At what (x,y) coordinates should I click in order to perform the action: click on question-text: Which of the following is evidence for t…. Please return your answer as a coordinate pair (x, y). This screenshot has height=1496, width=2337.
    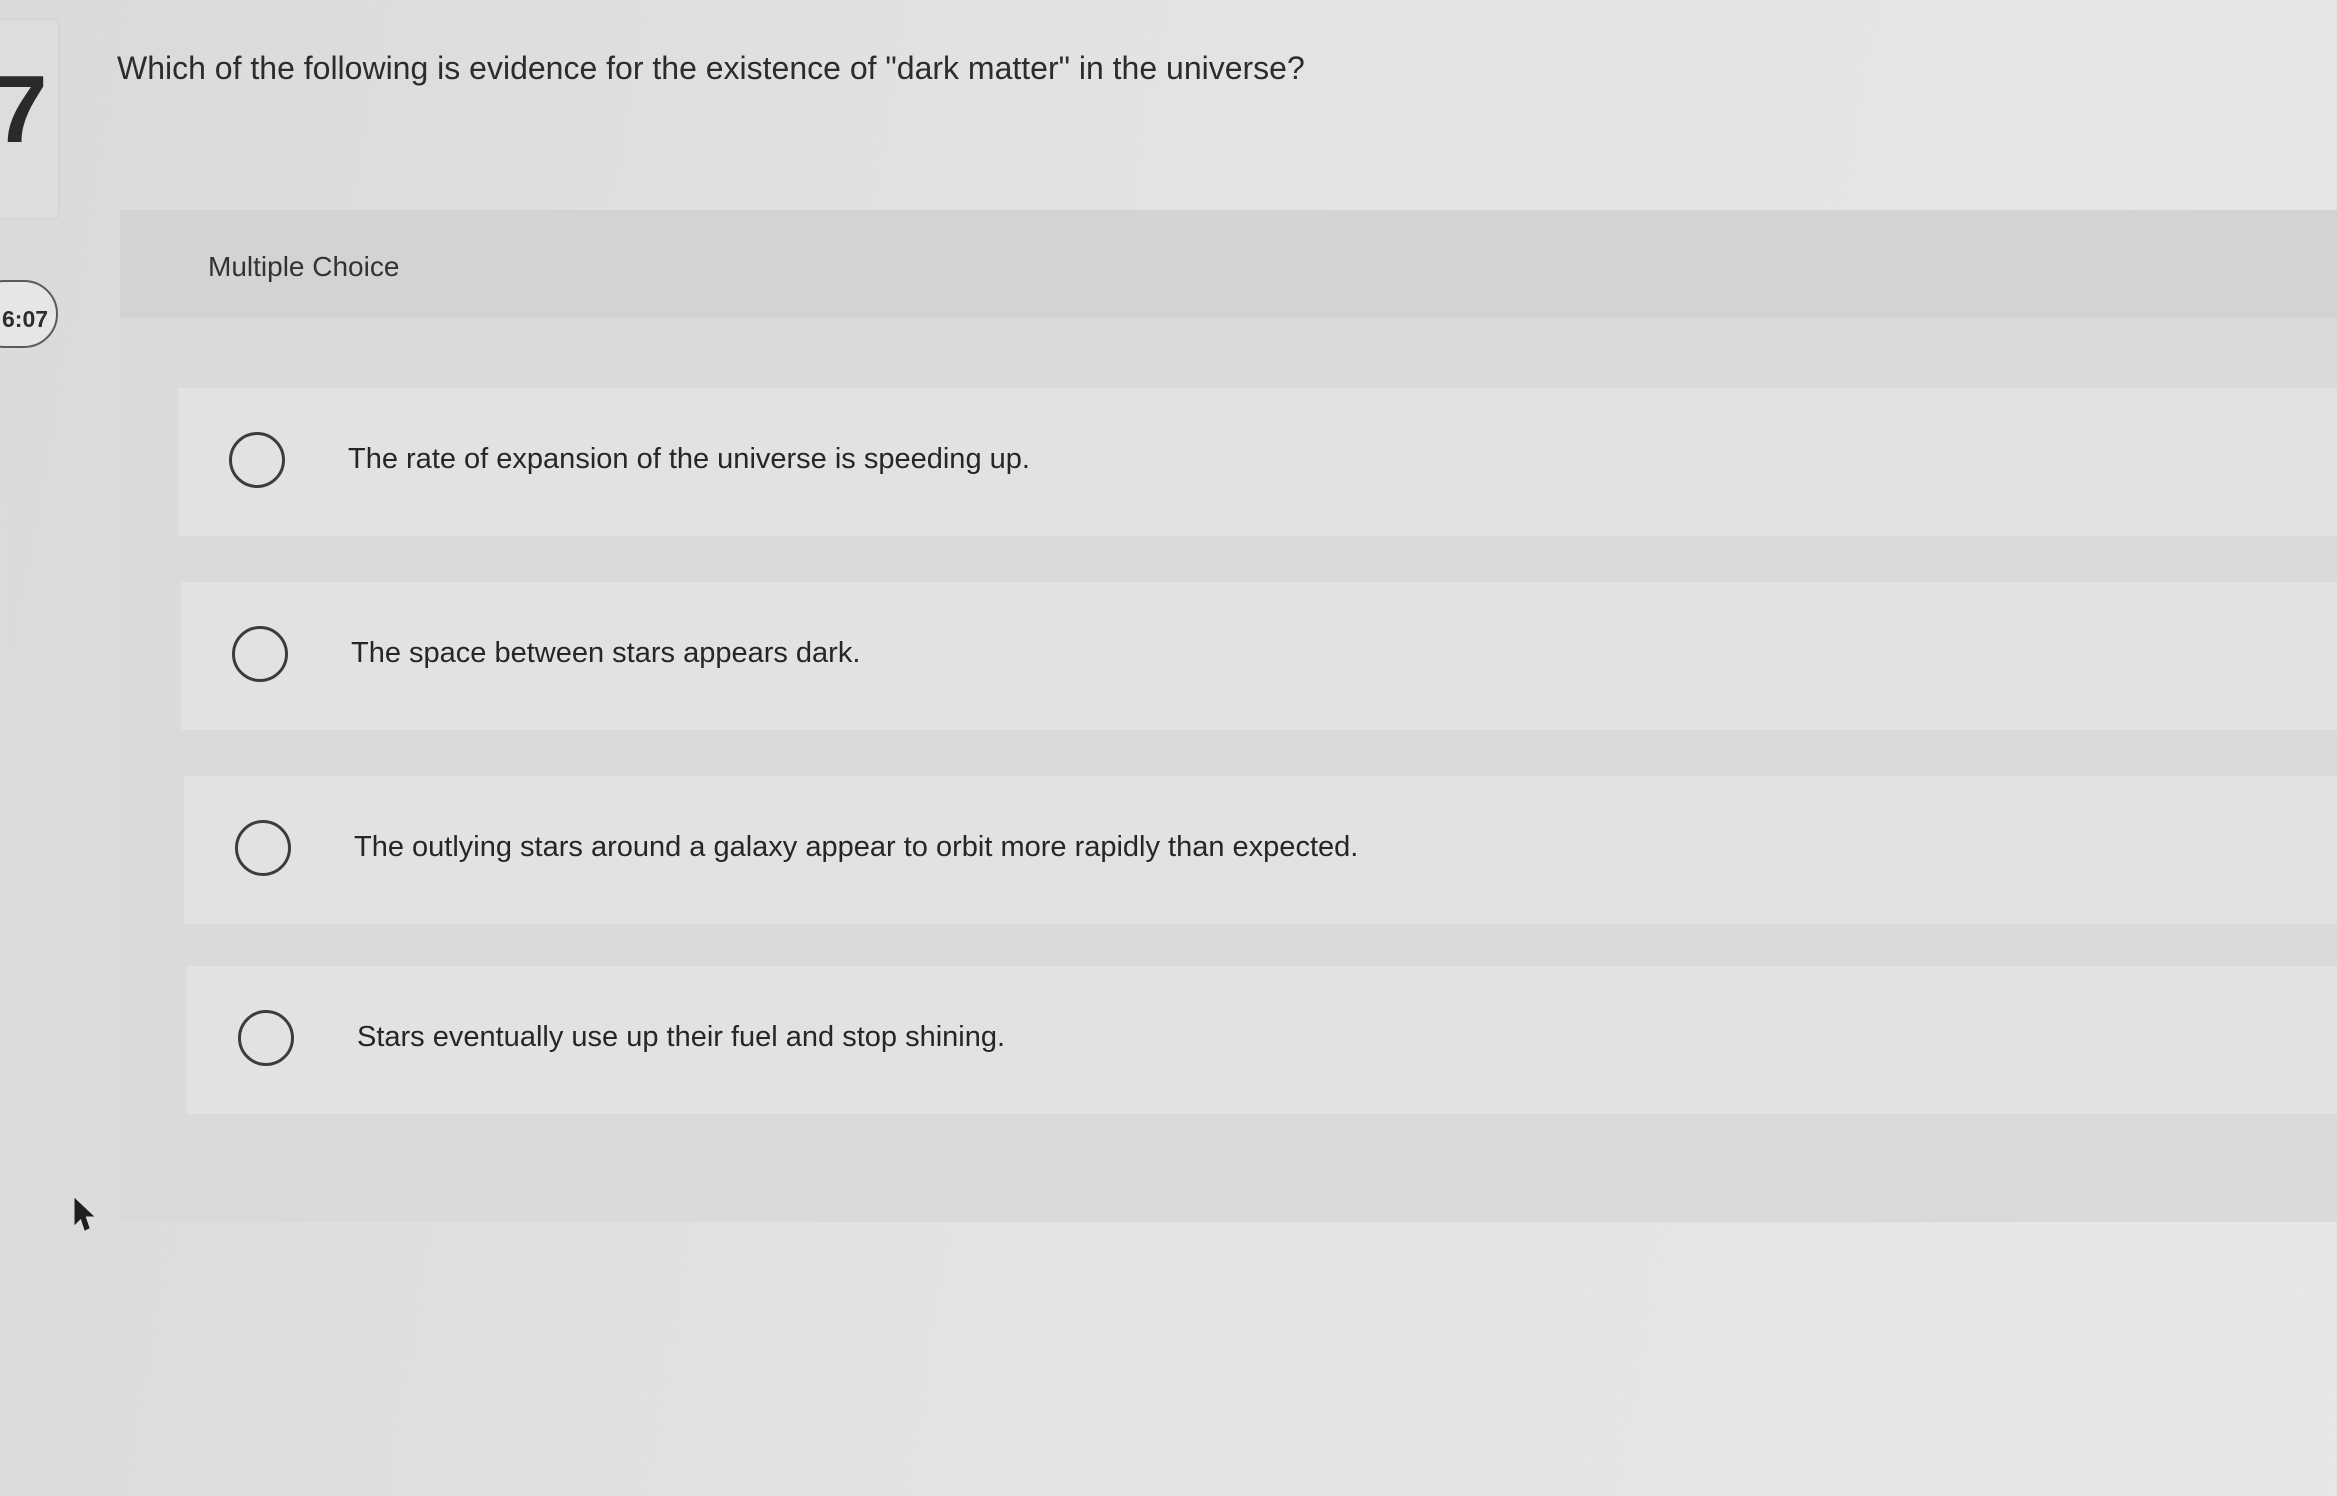
    Looking at the image, I should click on (711, 68).